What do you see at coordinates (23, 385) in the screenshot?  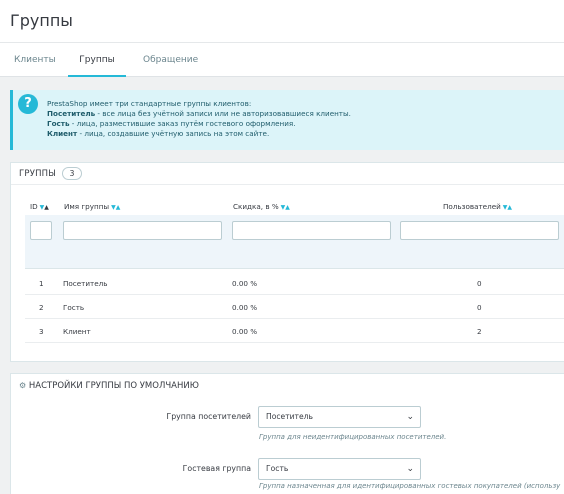 I see `gears-icon: ⚙` at bounding box center [23, 385].